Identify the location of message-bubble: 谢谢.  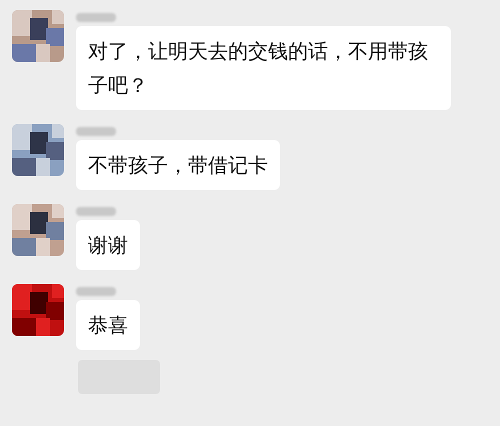
(108, 245).